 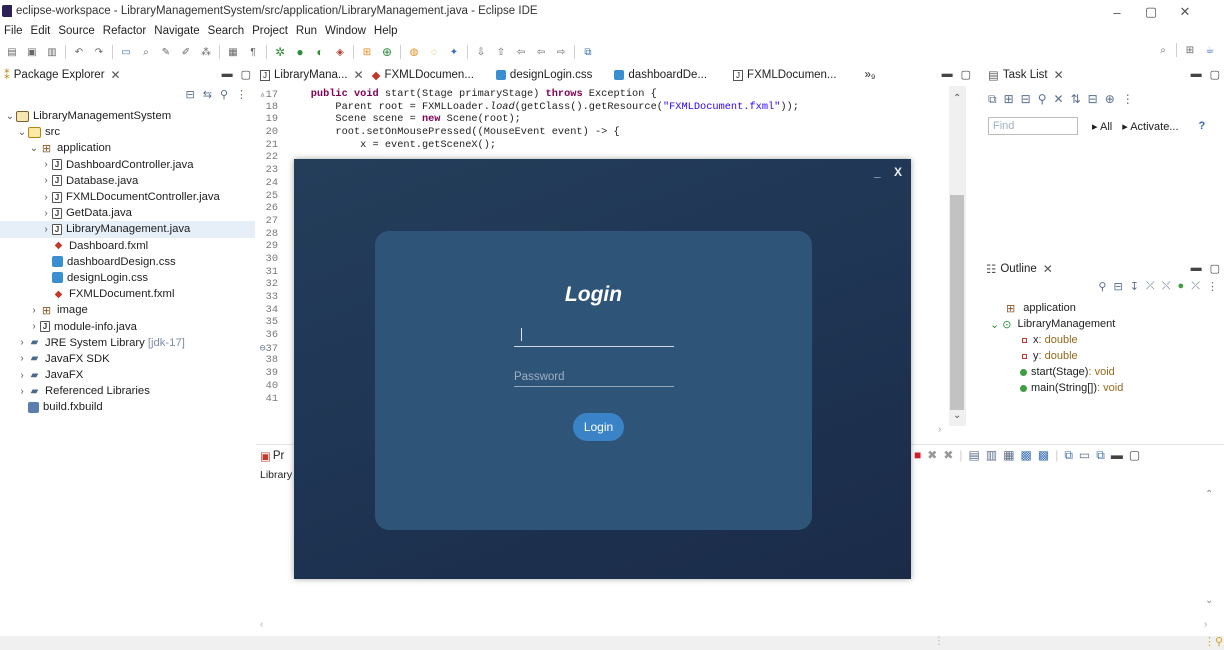 What do you see at coordinates (588, 52) in the screenshot?
I see `pin-editor-icon: ⧉` at bounding box center [588, 52].